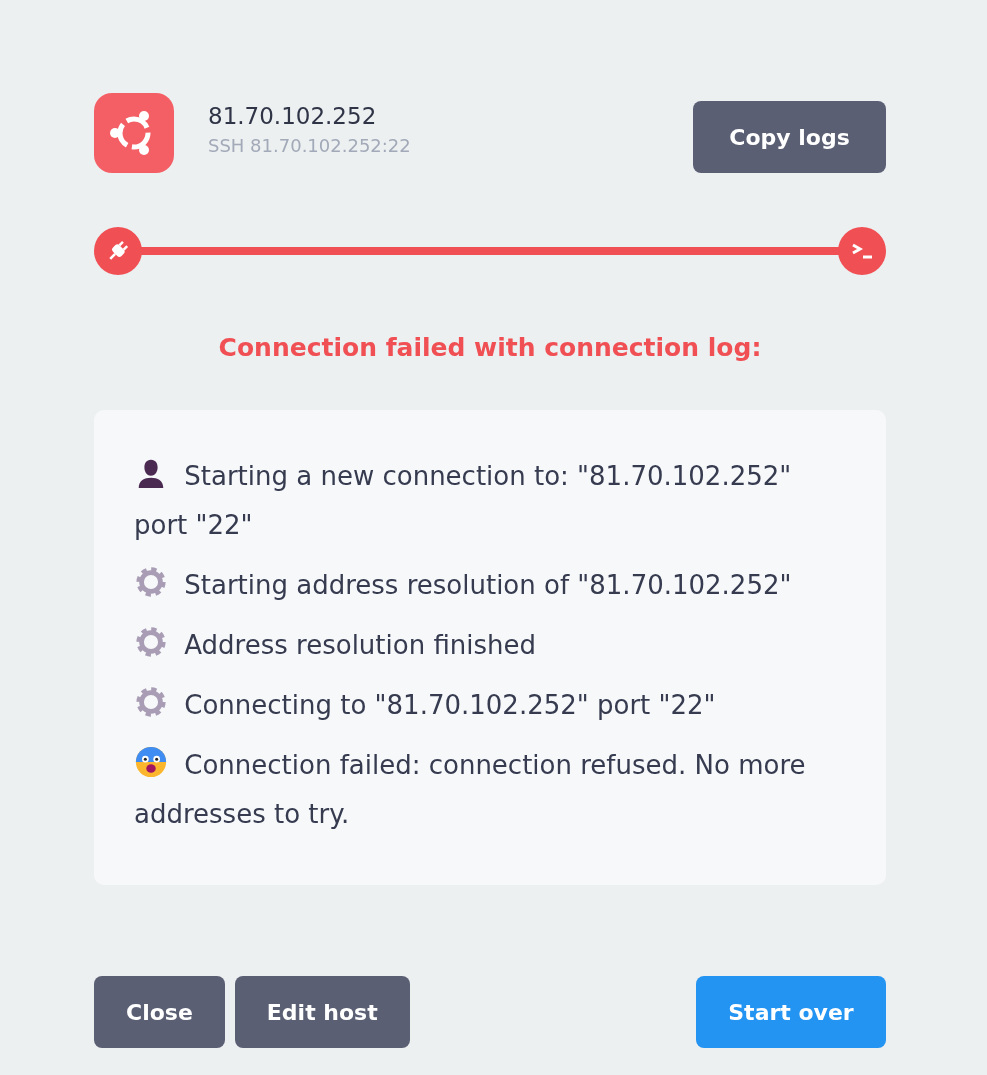 Image resolution: width=987 pixels, height=1075 pixels. Describe the element at coordinates (335, 645) in the screenshot. I see `log-entry: Address resolution finished` at that location.